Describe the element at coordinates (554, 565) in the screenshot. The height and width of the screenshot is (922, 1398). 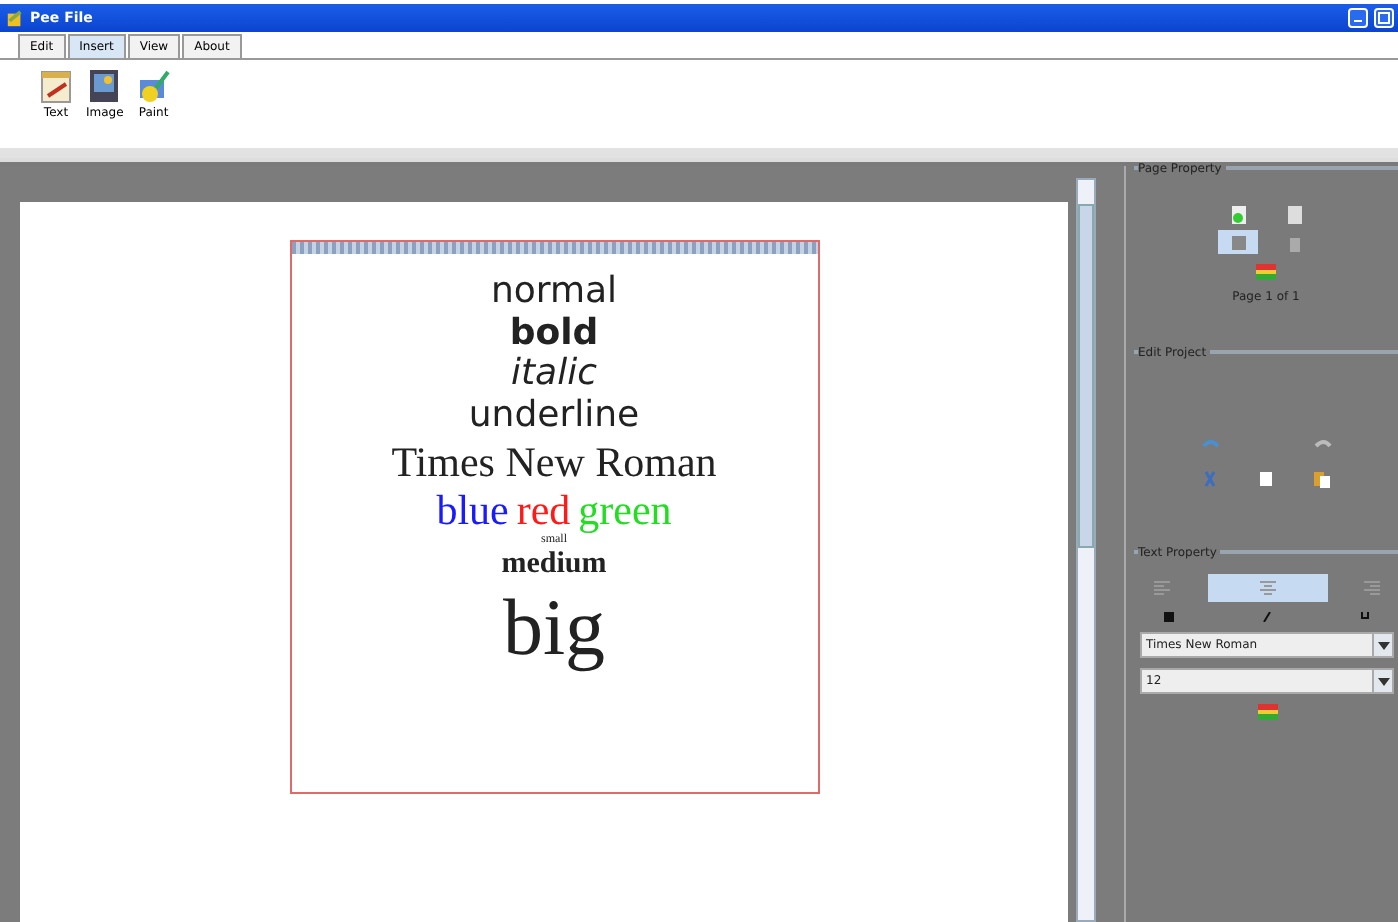
I see `document-text: medium` at that location.